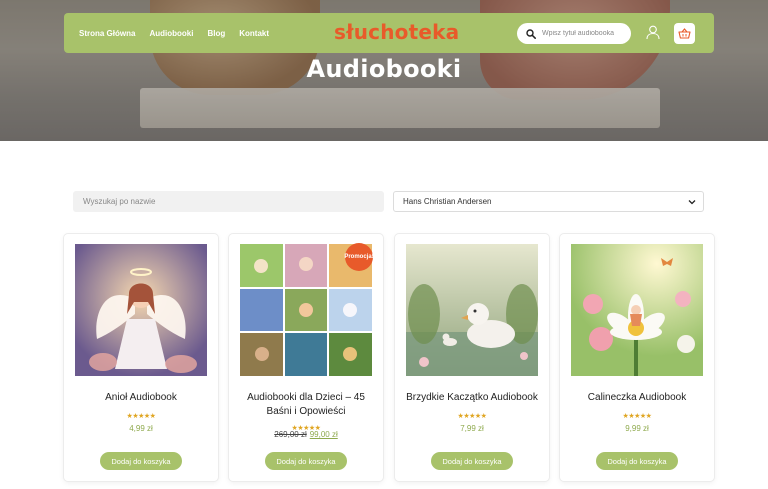  I want to click on site-logo: słuchoteka, so click(396, 32).